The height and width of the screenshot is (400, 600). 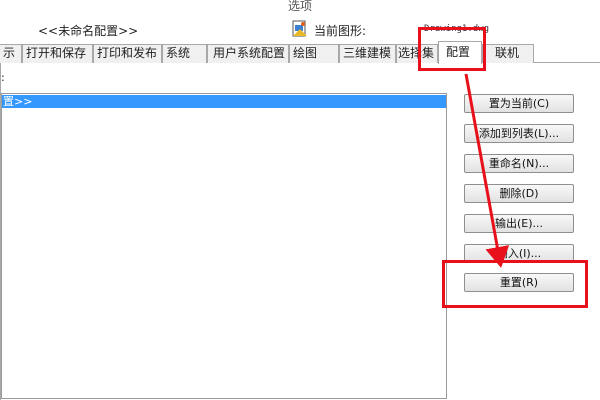 I want to click on tab-open-save: 打开和保存, so click(x=57, y=53).